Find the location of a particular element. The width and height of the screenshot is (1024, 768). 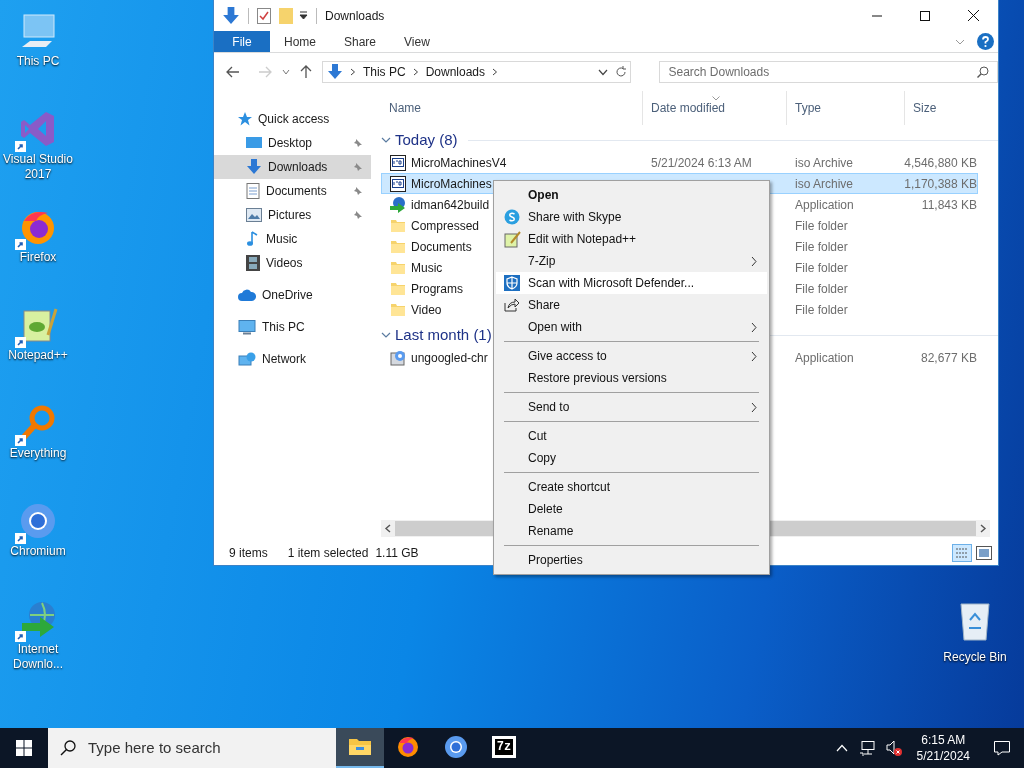

file-name: ungoogled-chr is located at coordinates (449, 358).